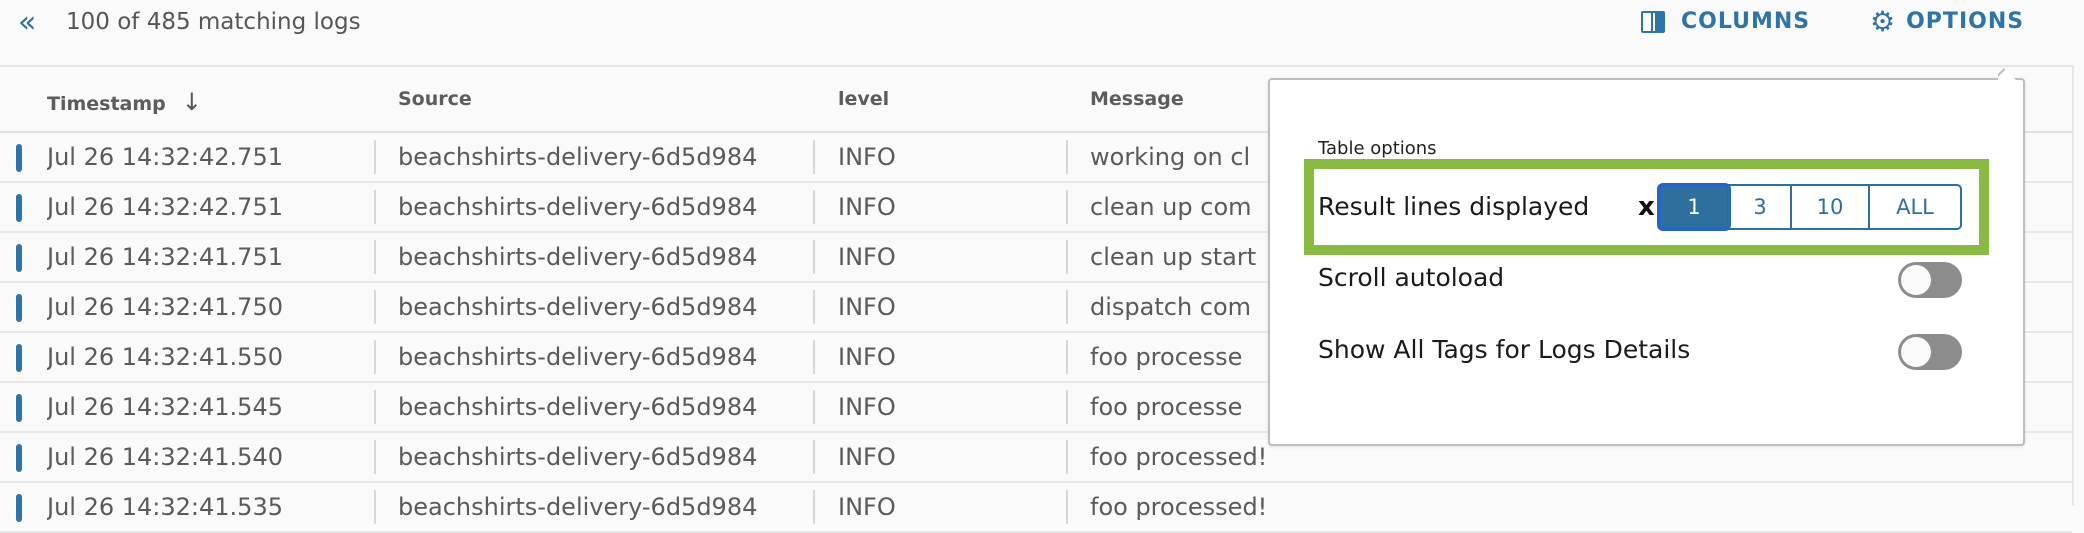 This screenshot has height=533, width=2084. I want to click on column-header-message: Message, so click(1137, 99).